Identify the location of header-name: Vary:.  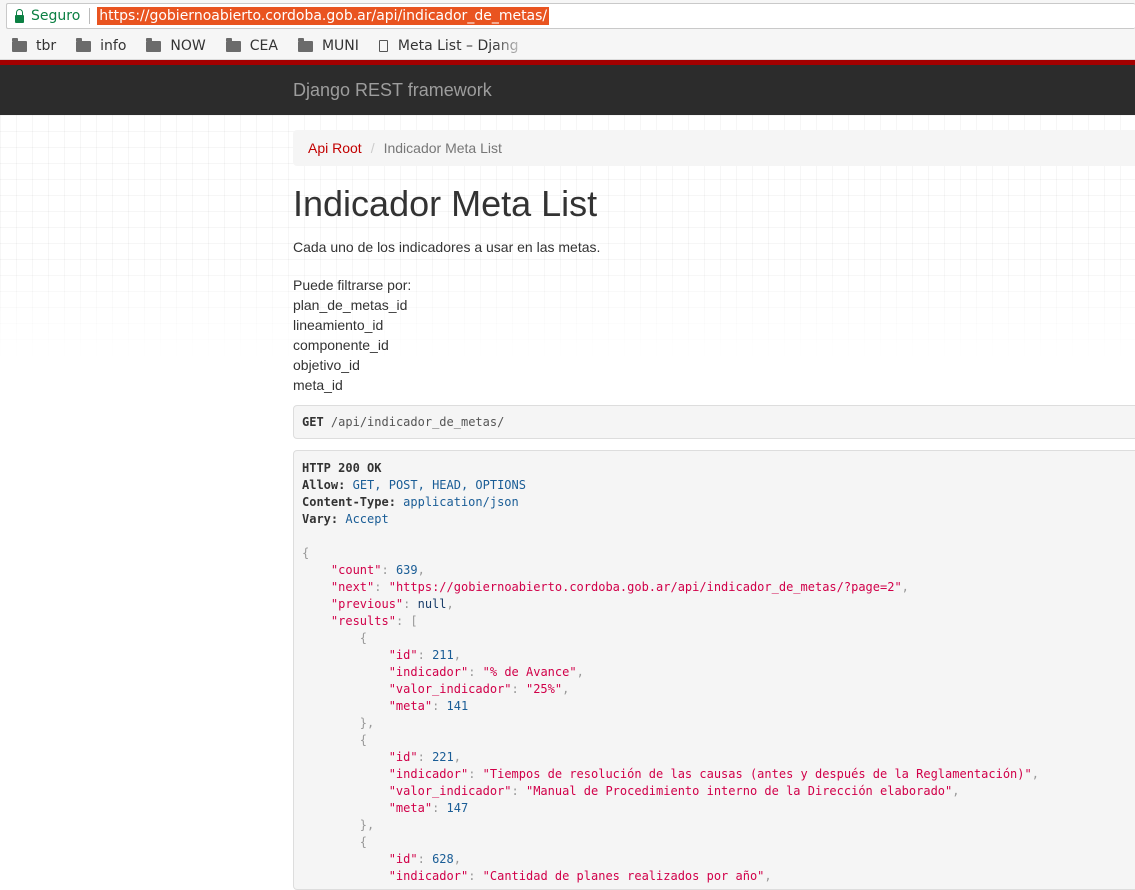
(320, 519).